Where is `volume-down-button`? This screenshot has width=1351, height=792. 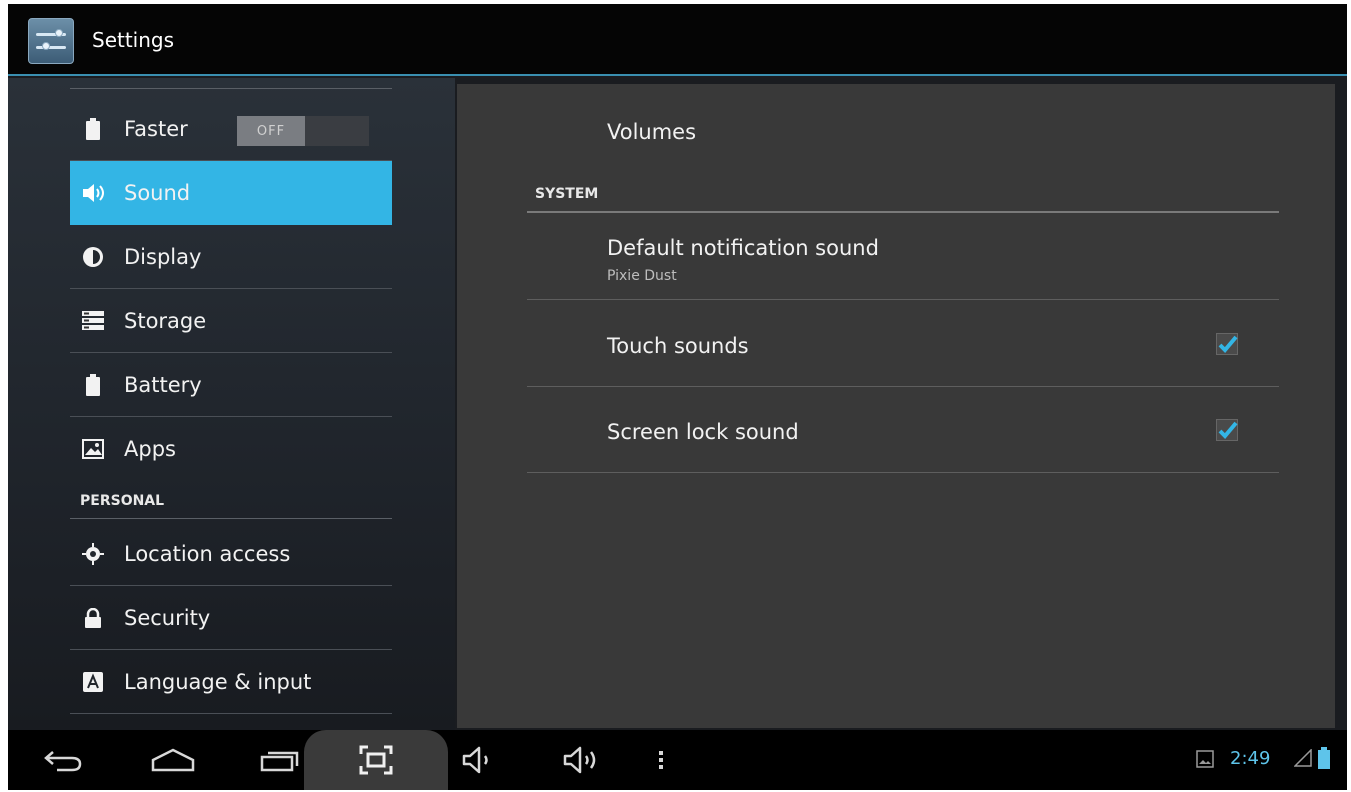
volume-down-button is located at coordinates (478, 760).